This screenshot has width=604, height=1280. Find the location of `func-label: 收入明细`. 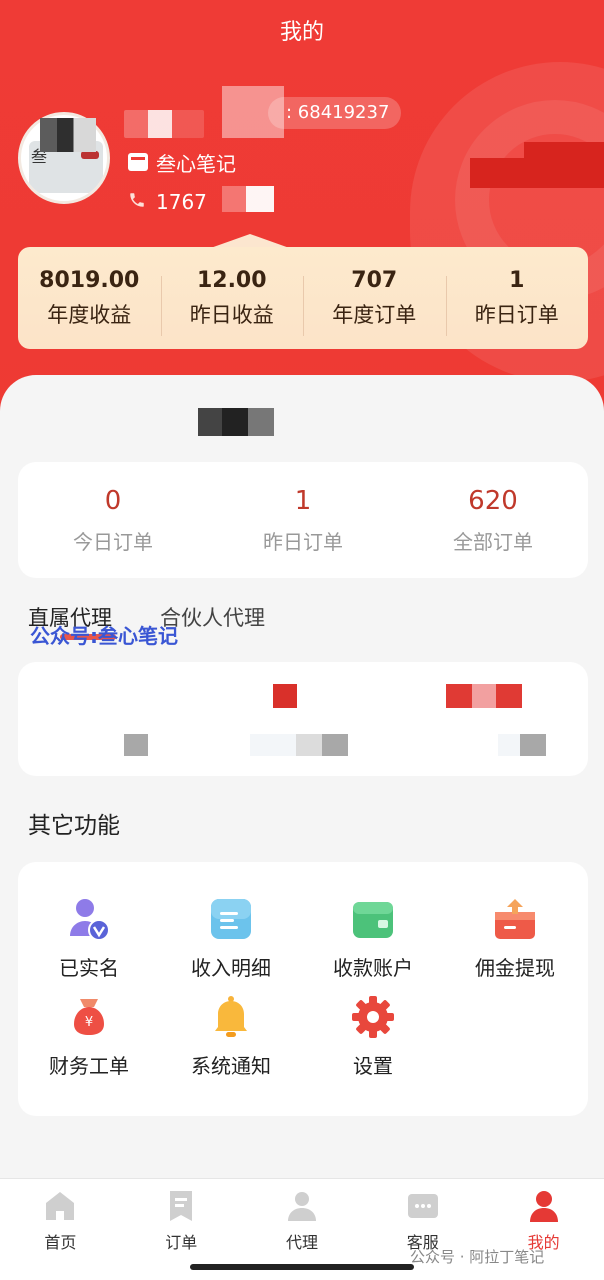

func-label: 收入明细 is located at coordinates (231, 968).